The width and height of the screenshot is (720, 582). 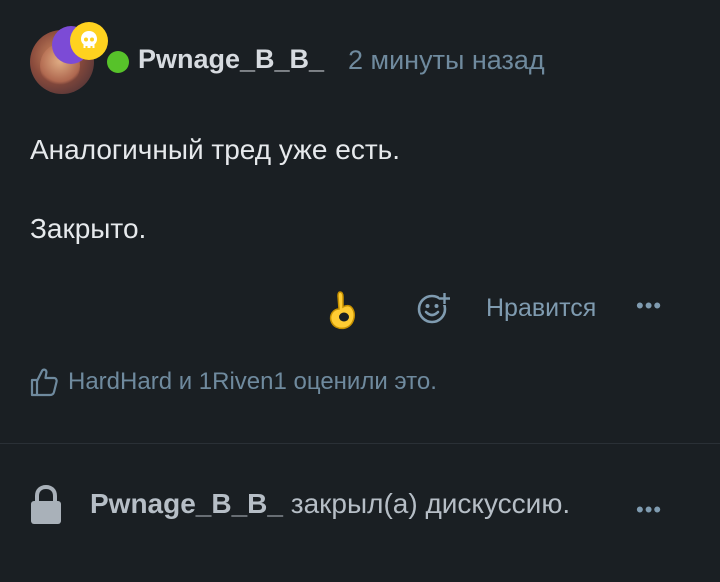 What do you see at coordinates (69, 58) in the screenshot?
I see `avatar` at bounding box center [69, 58].